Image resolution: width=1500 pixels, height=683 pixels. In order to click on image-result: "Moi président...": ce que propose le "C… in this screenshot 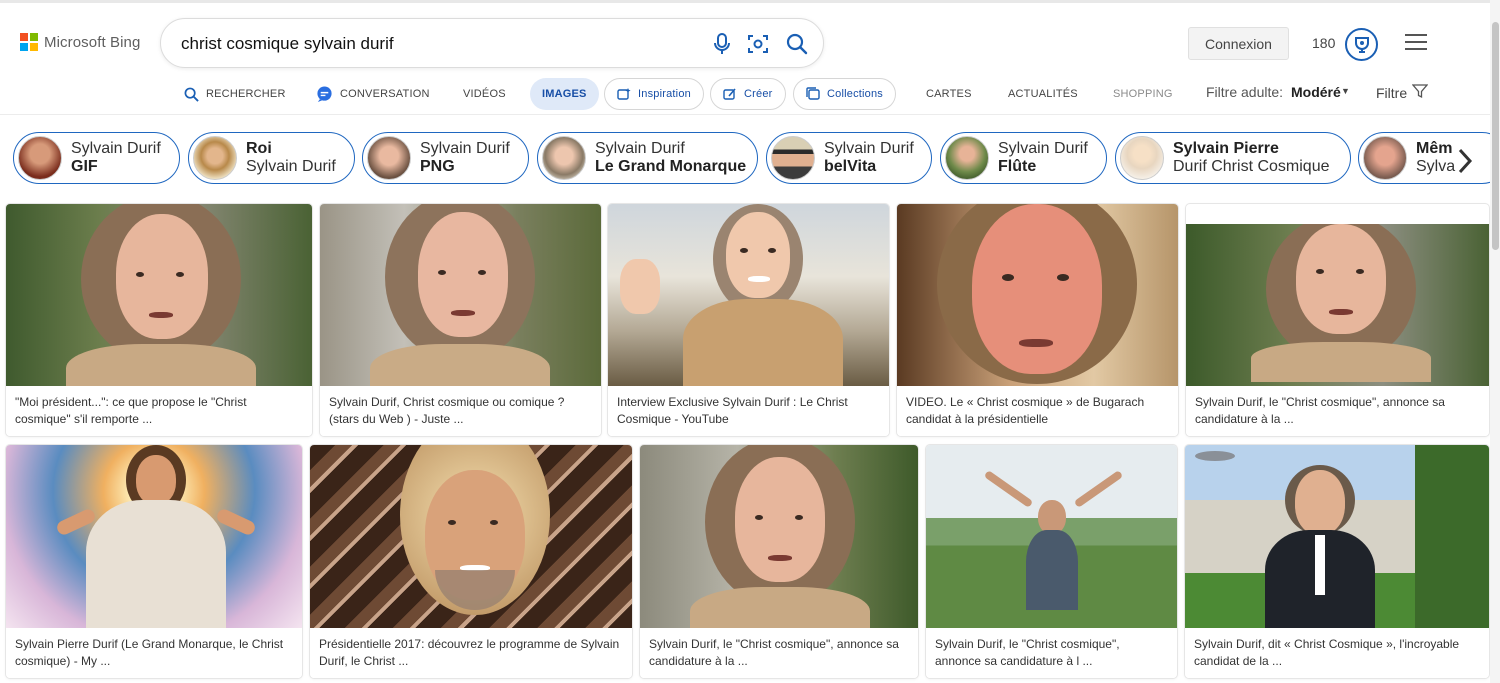, I will do `click(159, 320)`.